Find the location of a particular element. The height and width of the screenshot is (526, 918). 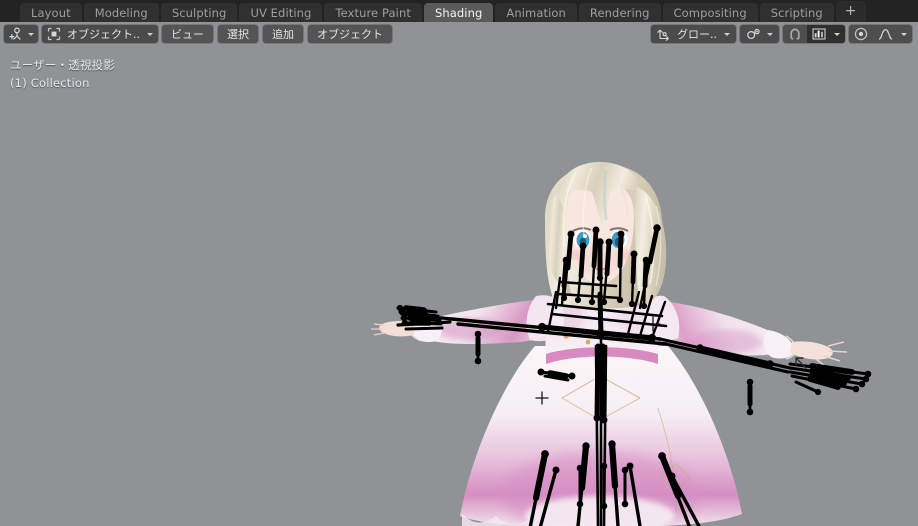

transform-orientation-label: グロー.. is located at coordinates (697, 34).